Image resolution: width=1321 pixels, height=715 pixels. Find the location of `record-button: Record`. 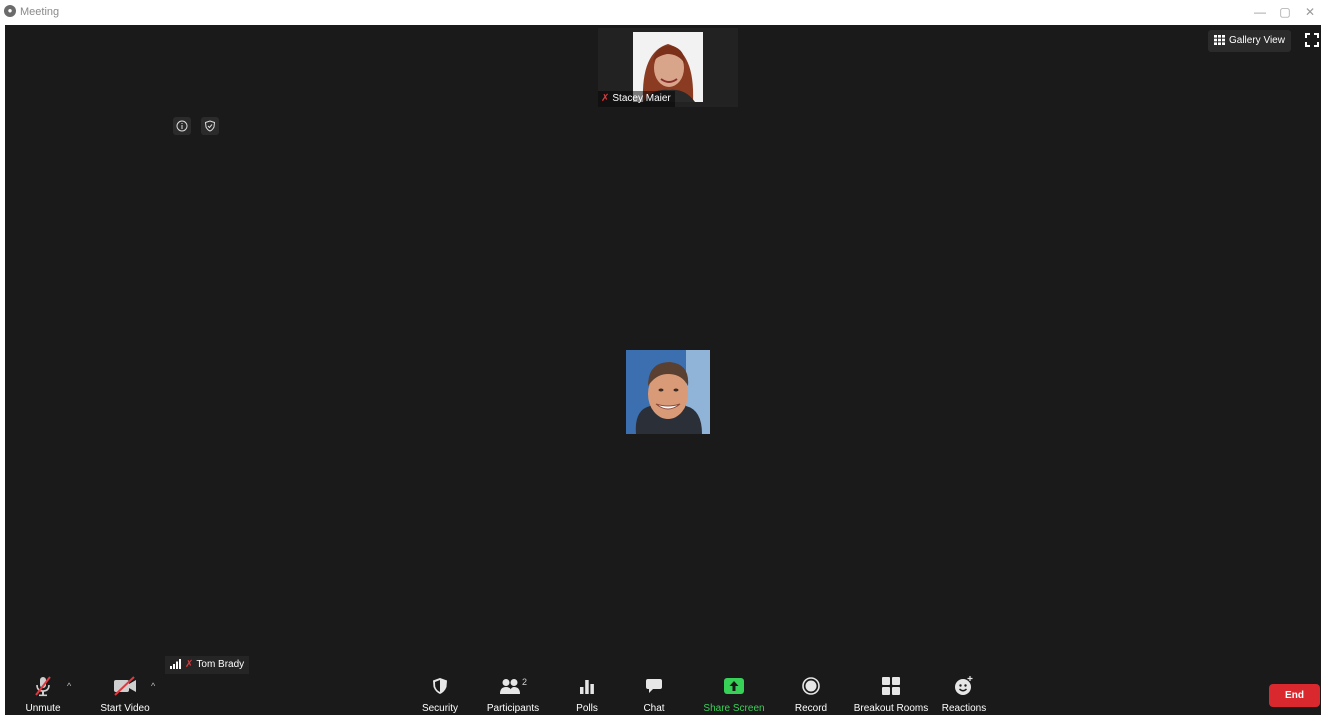

record-button: Record is located at coordinates (811, 694).